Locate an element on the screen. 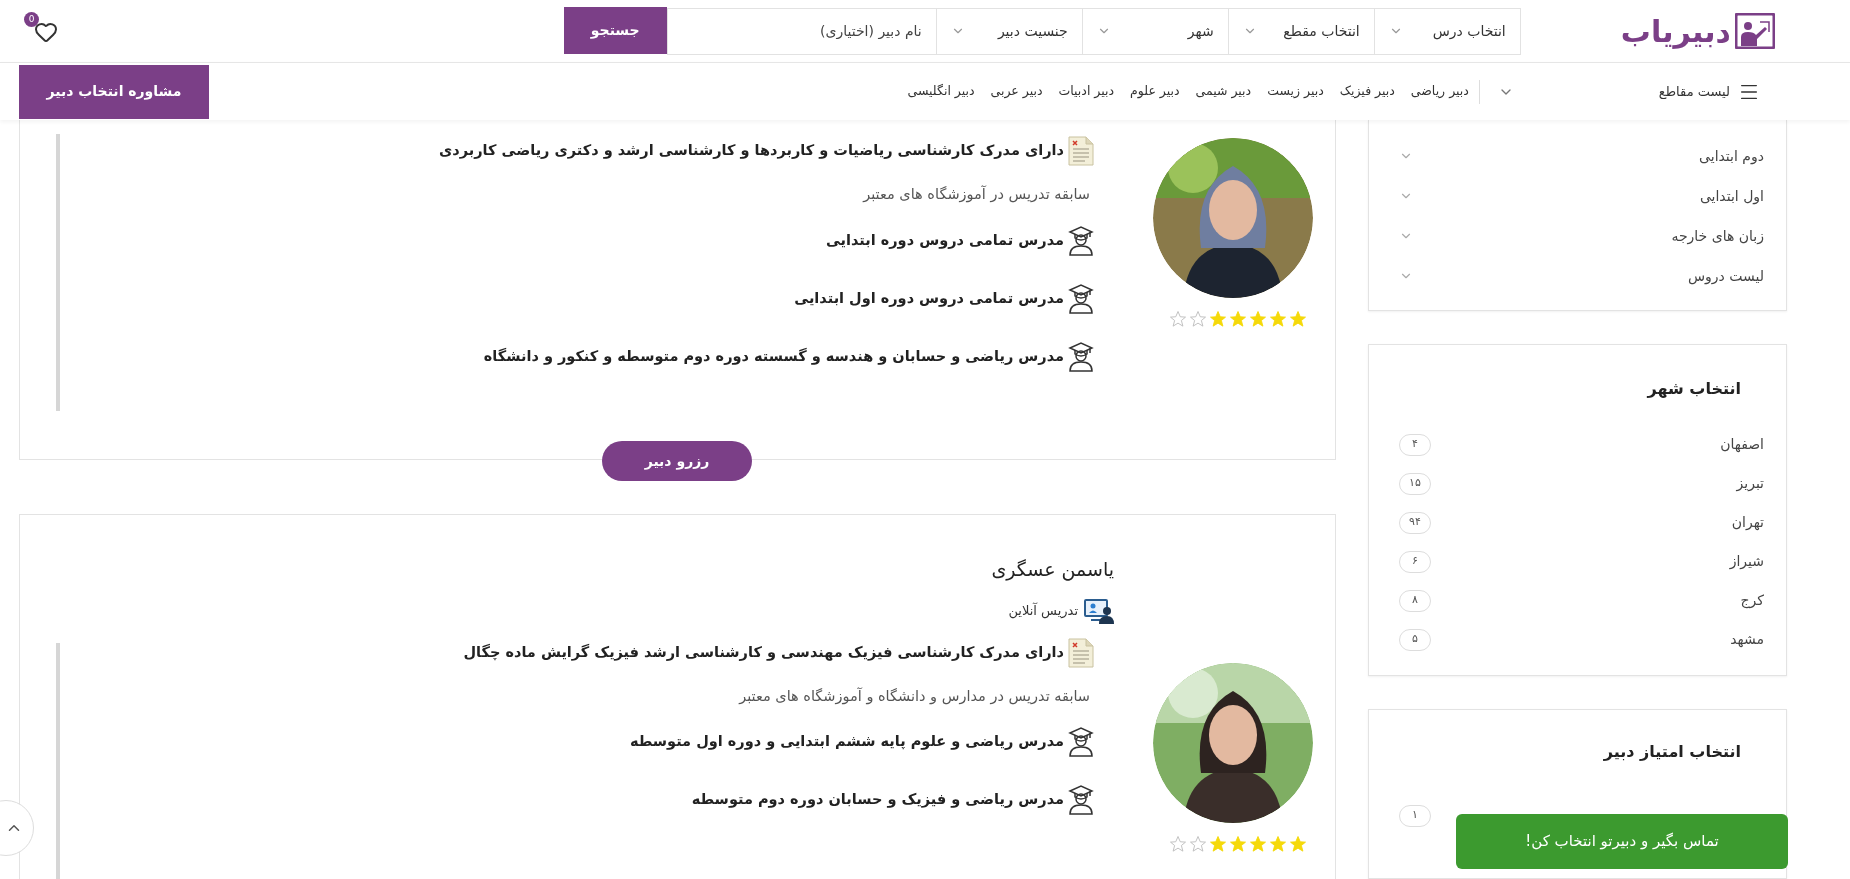 Image resolution: width=1850 pixels, height=879 pixels. nav-link: دبیر انگلیسی is located at coordinates (941, 91).